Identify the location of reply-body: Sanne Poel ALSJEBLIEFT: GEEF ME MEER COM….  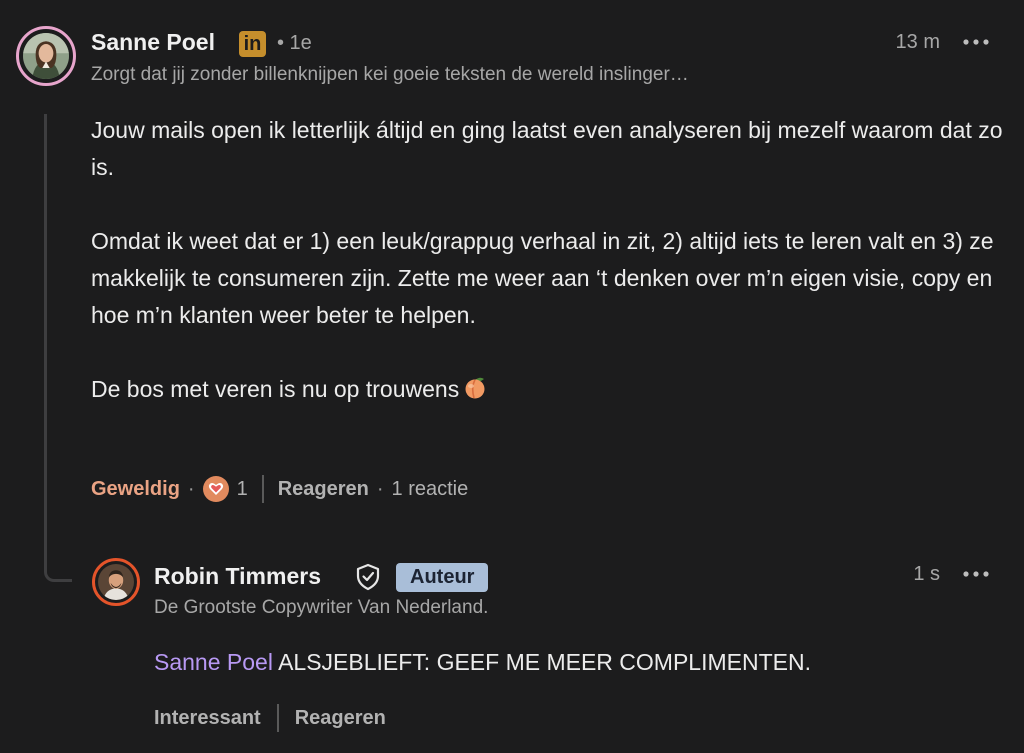
(482, 662).